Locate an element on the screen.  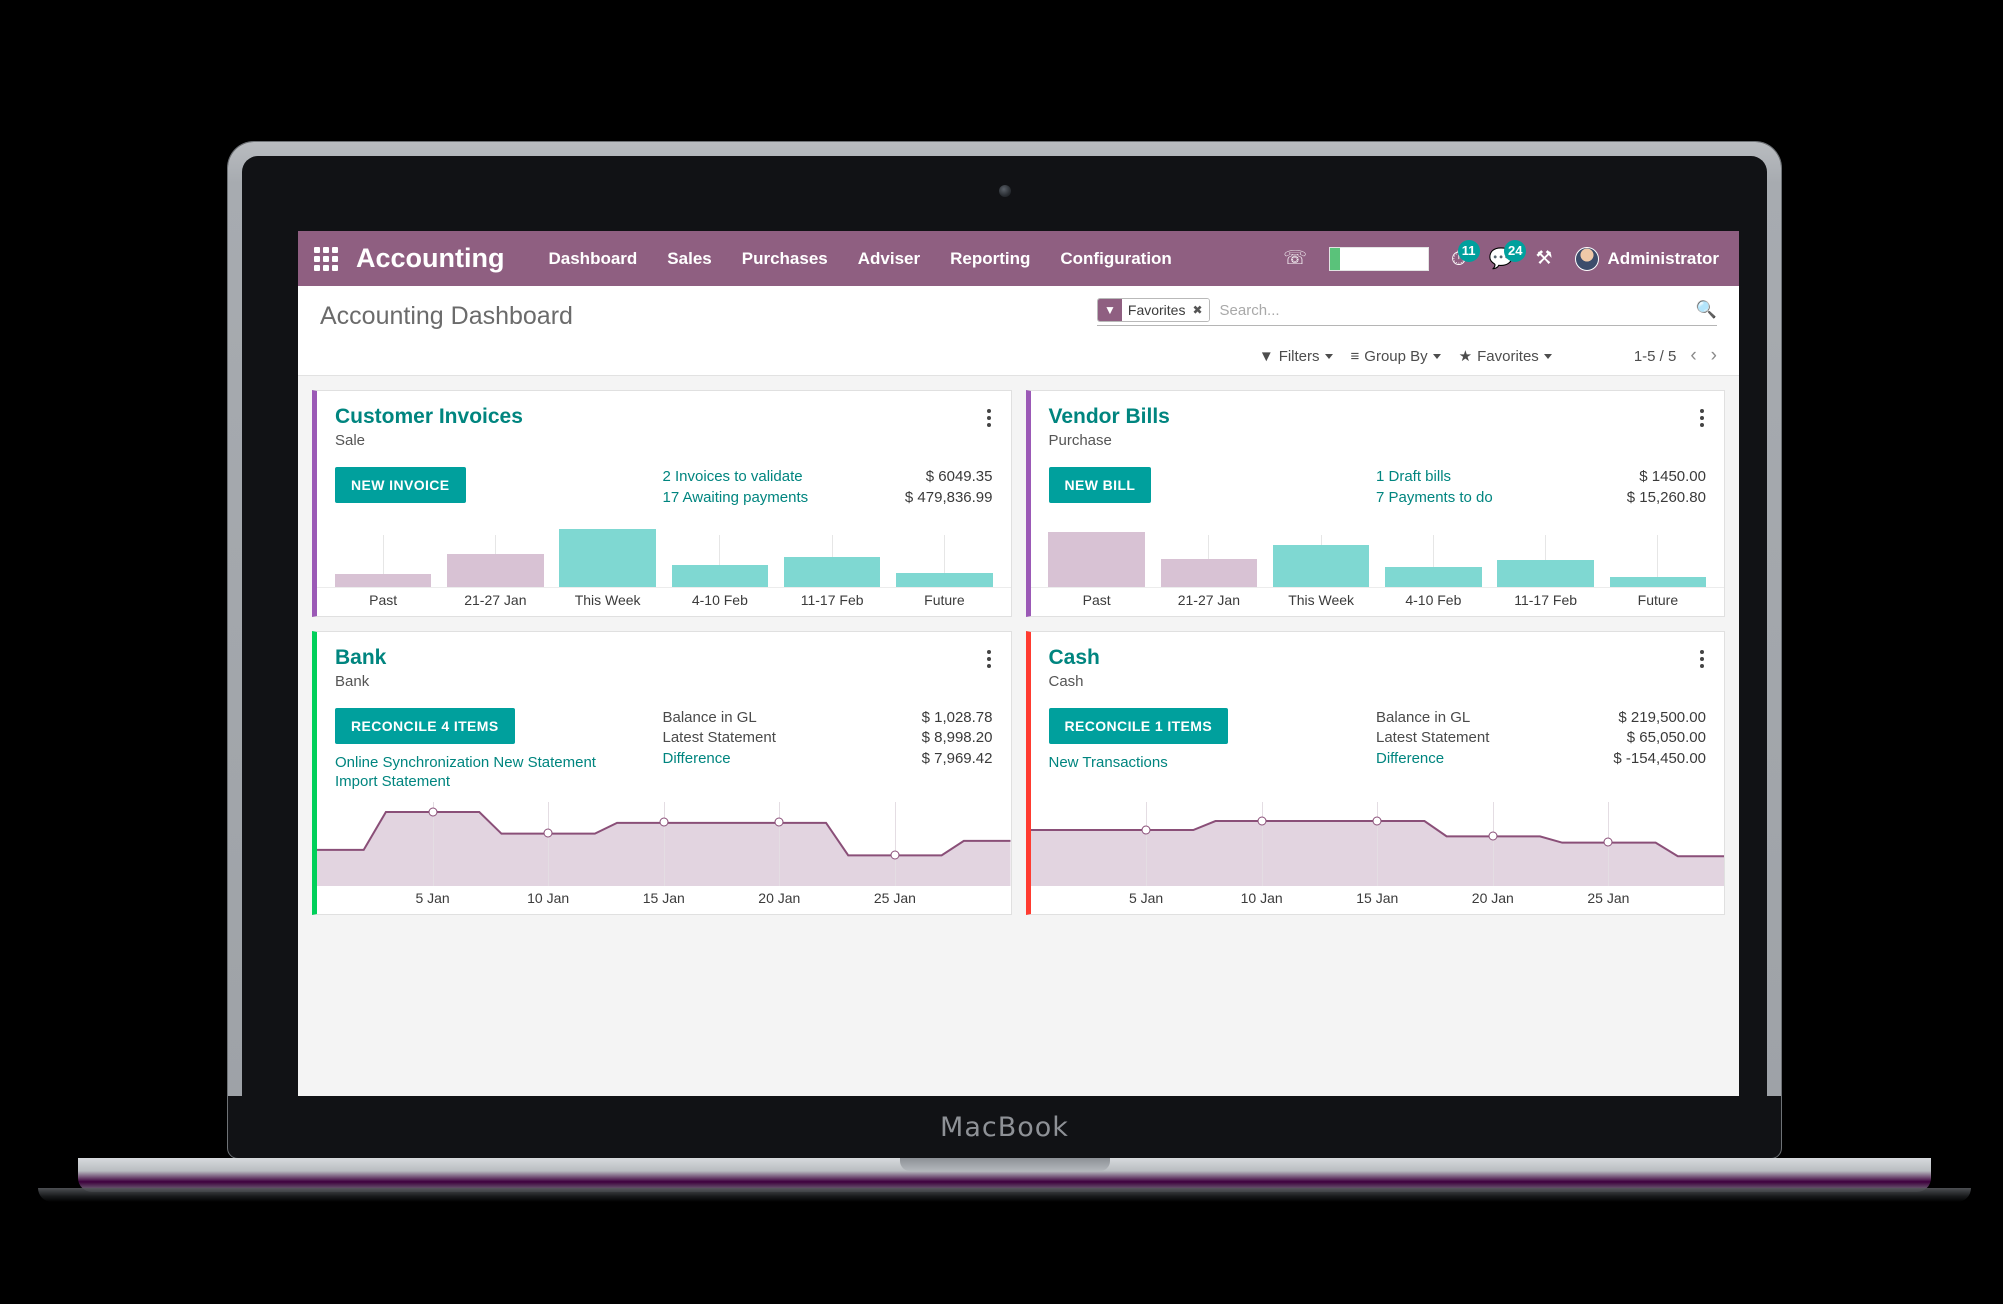
reconcile-items-button: RECONCILE 1 ITEMS is located at coordinates (1138, 725).